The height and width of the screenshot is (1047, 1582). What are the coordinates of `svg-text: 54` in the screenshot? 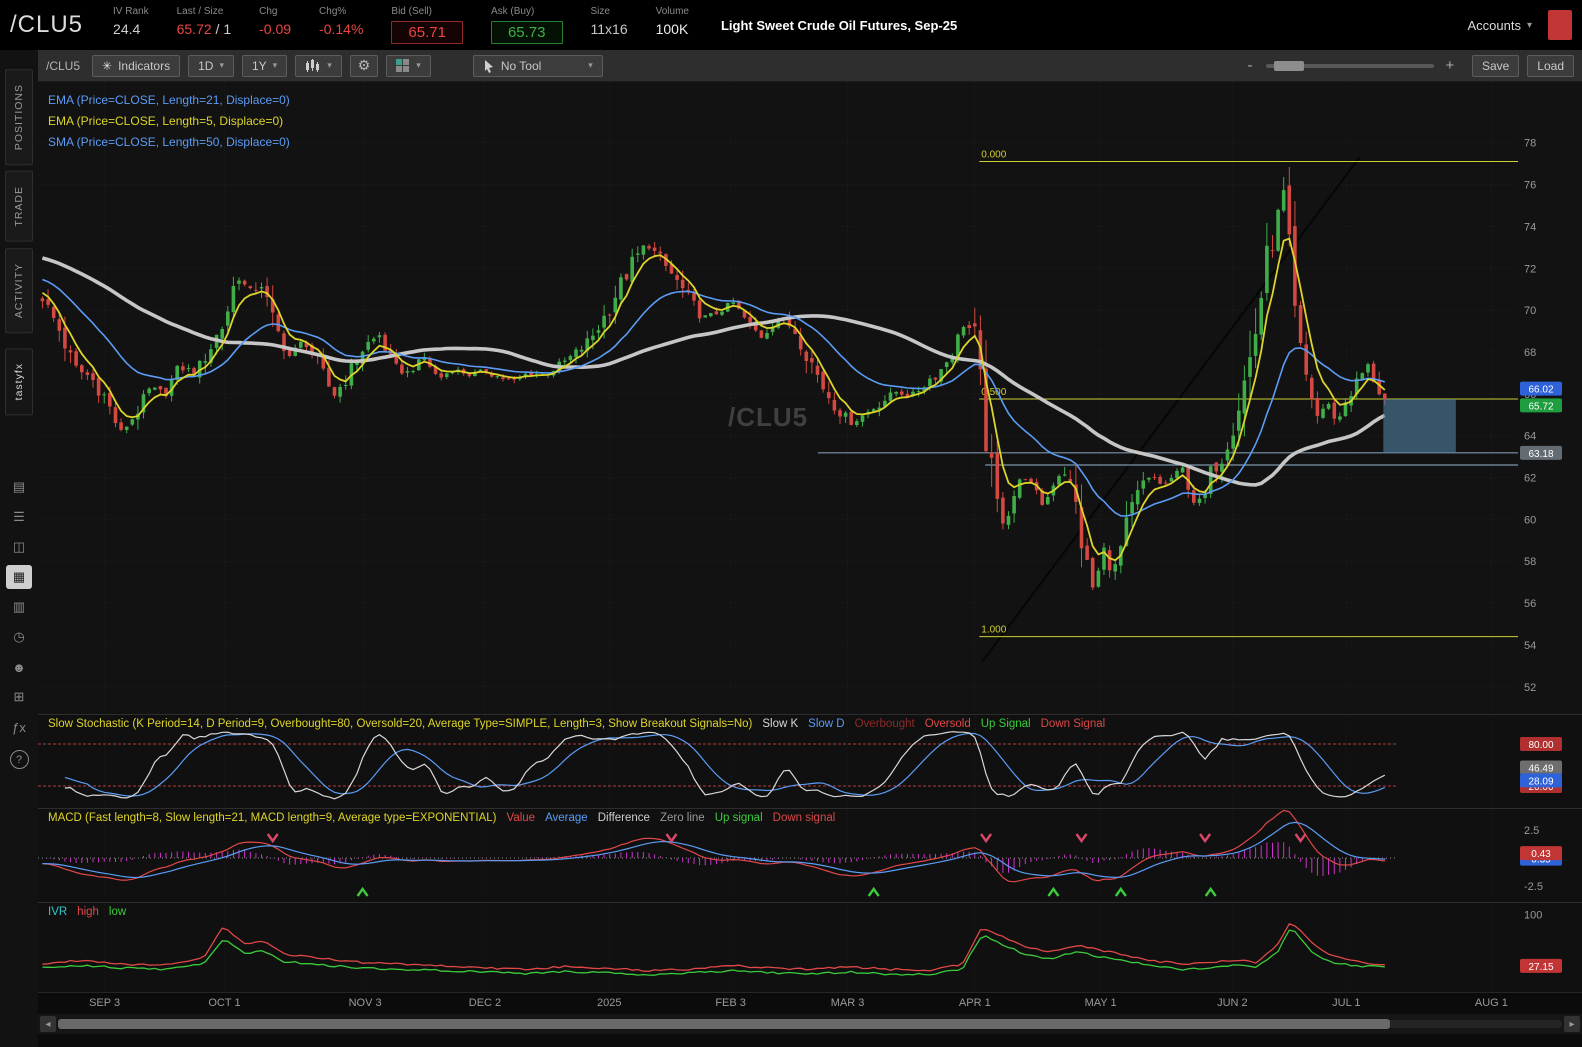 It's located at (1530, 646).